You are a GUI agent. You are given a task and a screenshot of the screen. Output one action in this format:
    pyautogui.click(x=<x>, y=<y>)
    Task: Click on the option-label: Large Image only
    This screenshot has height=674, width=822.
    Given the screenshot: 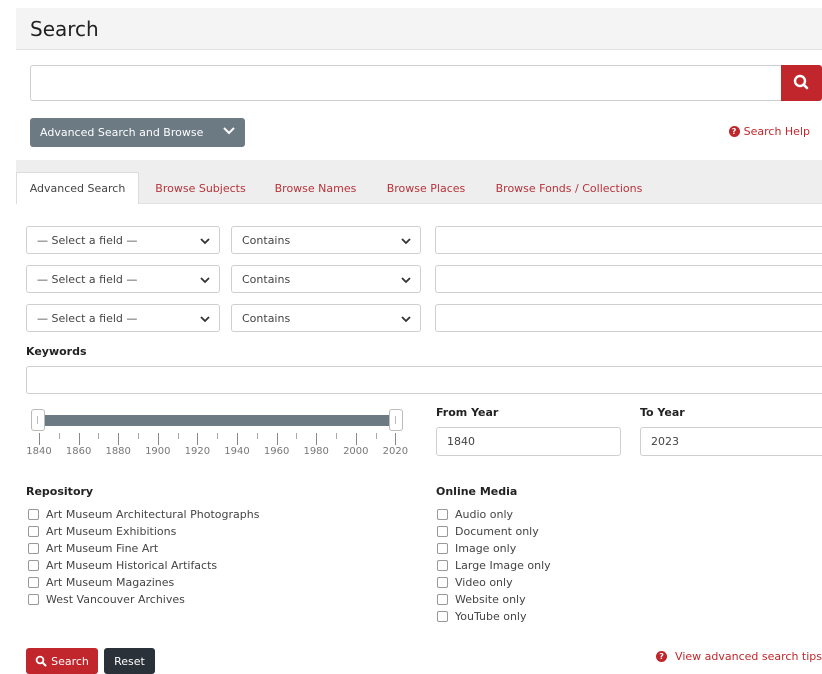 What is the action you would take?
    pyautogui.click(x=503, y=565)
    